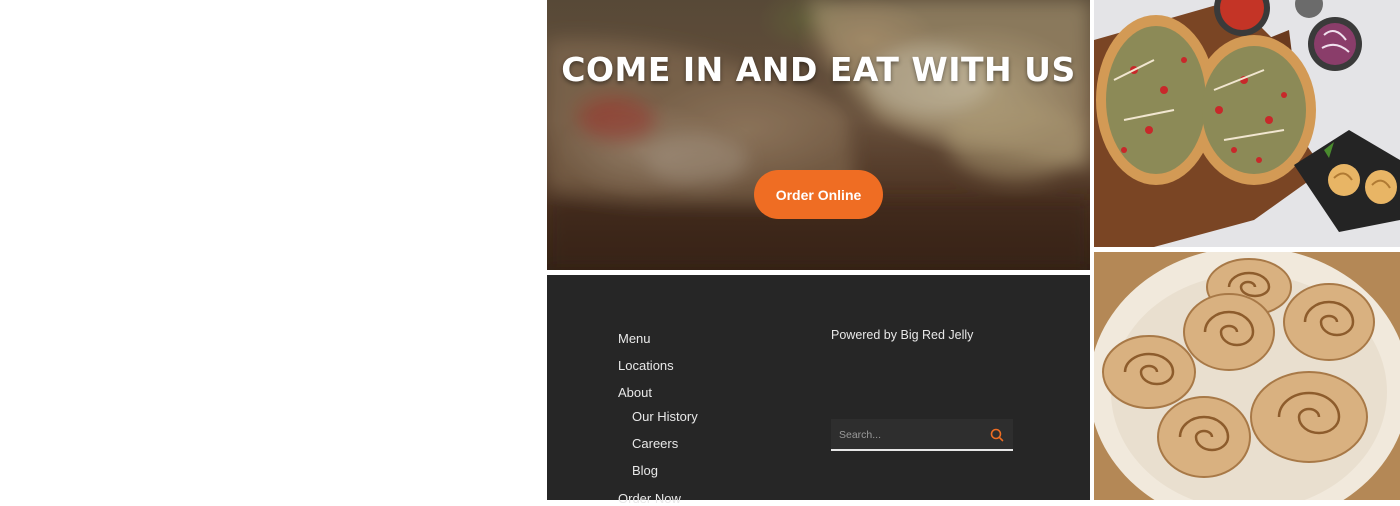 The width and height of the screenshot is (1400, 506). I want to click on footer-nav-locations: Locations, so click(646, 365).